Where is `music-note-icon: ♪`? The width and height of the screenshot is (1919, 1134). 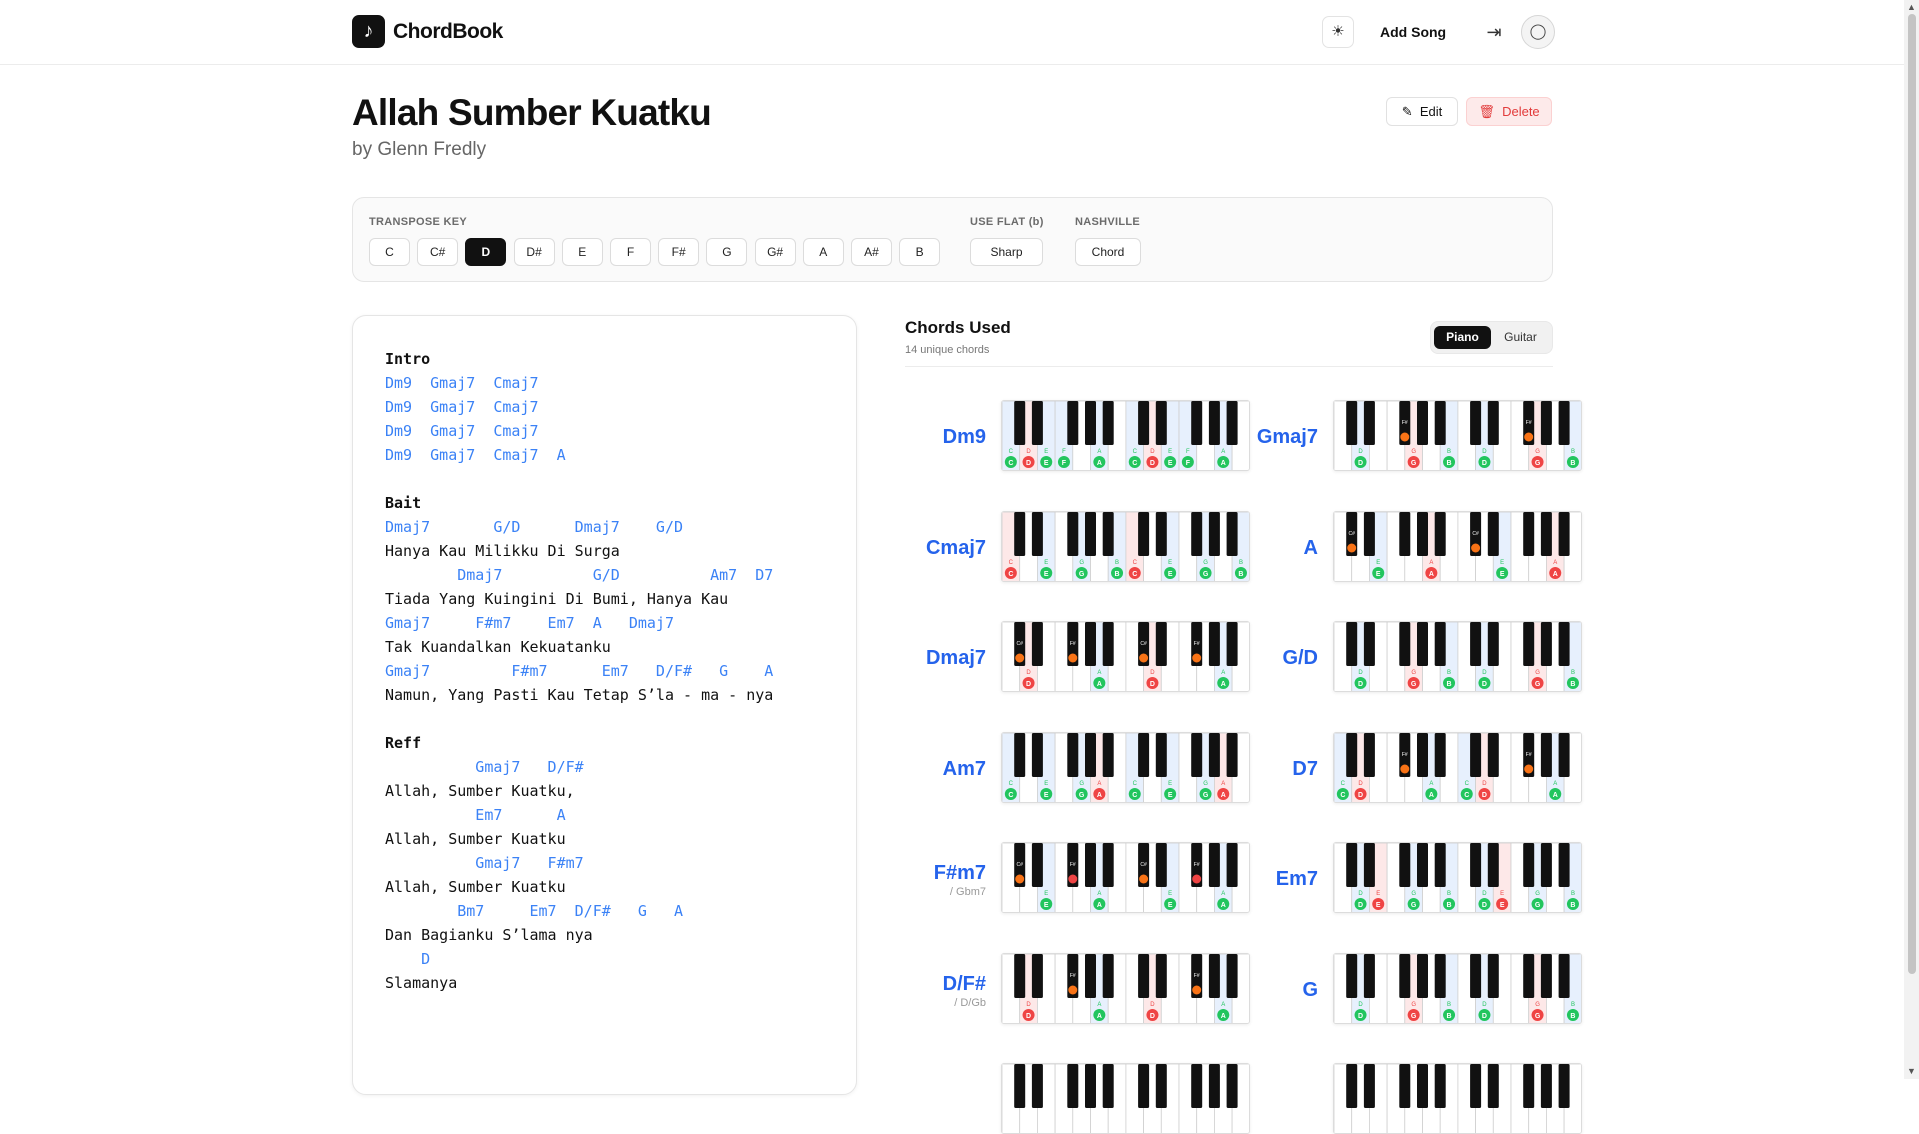 music-note-icon: ♪ is located at coordinates (368, 31).